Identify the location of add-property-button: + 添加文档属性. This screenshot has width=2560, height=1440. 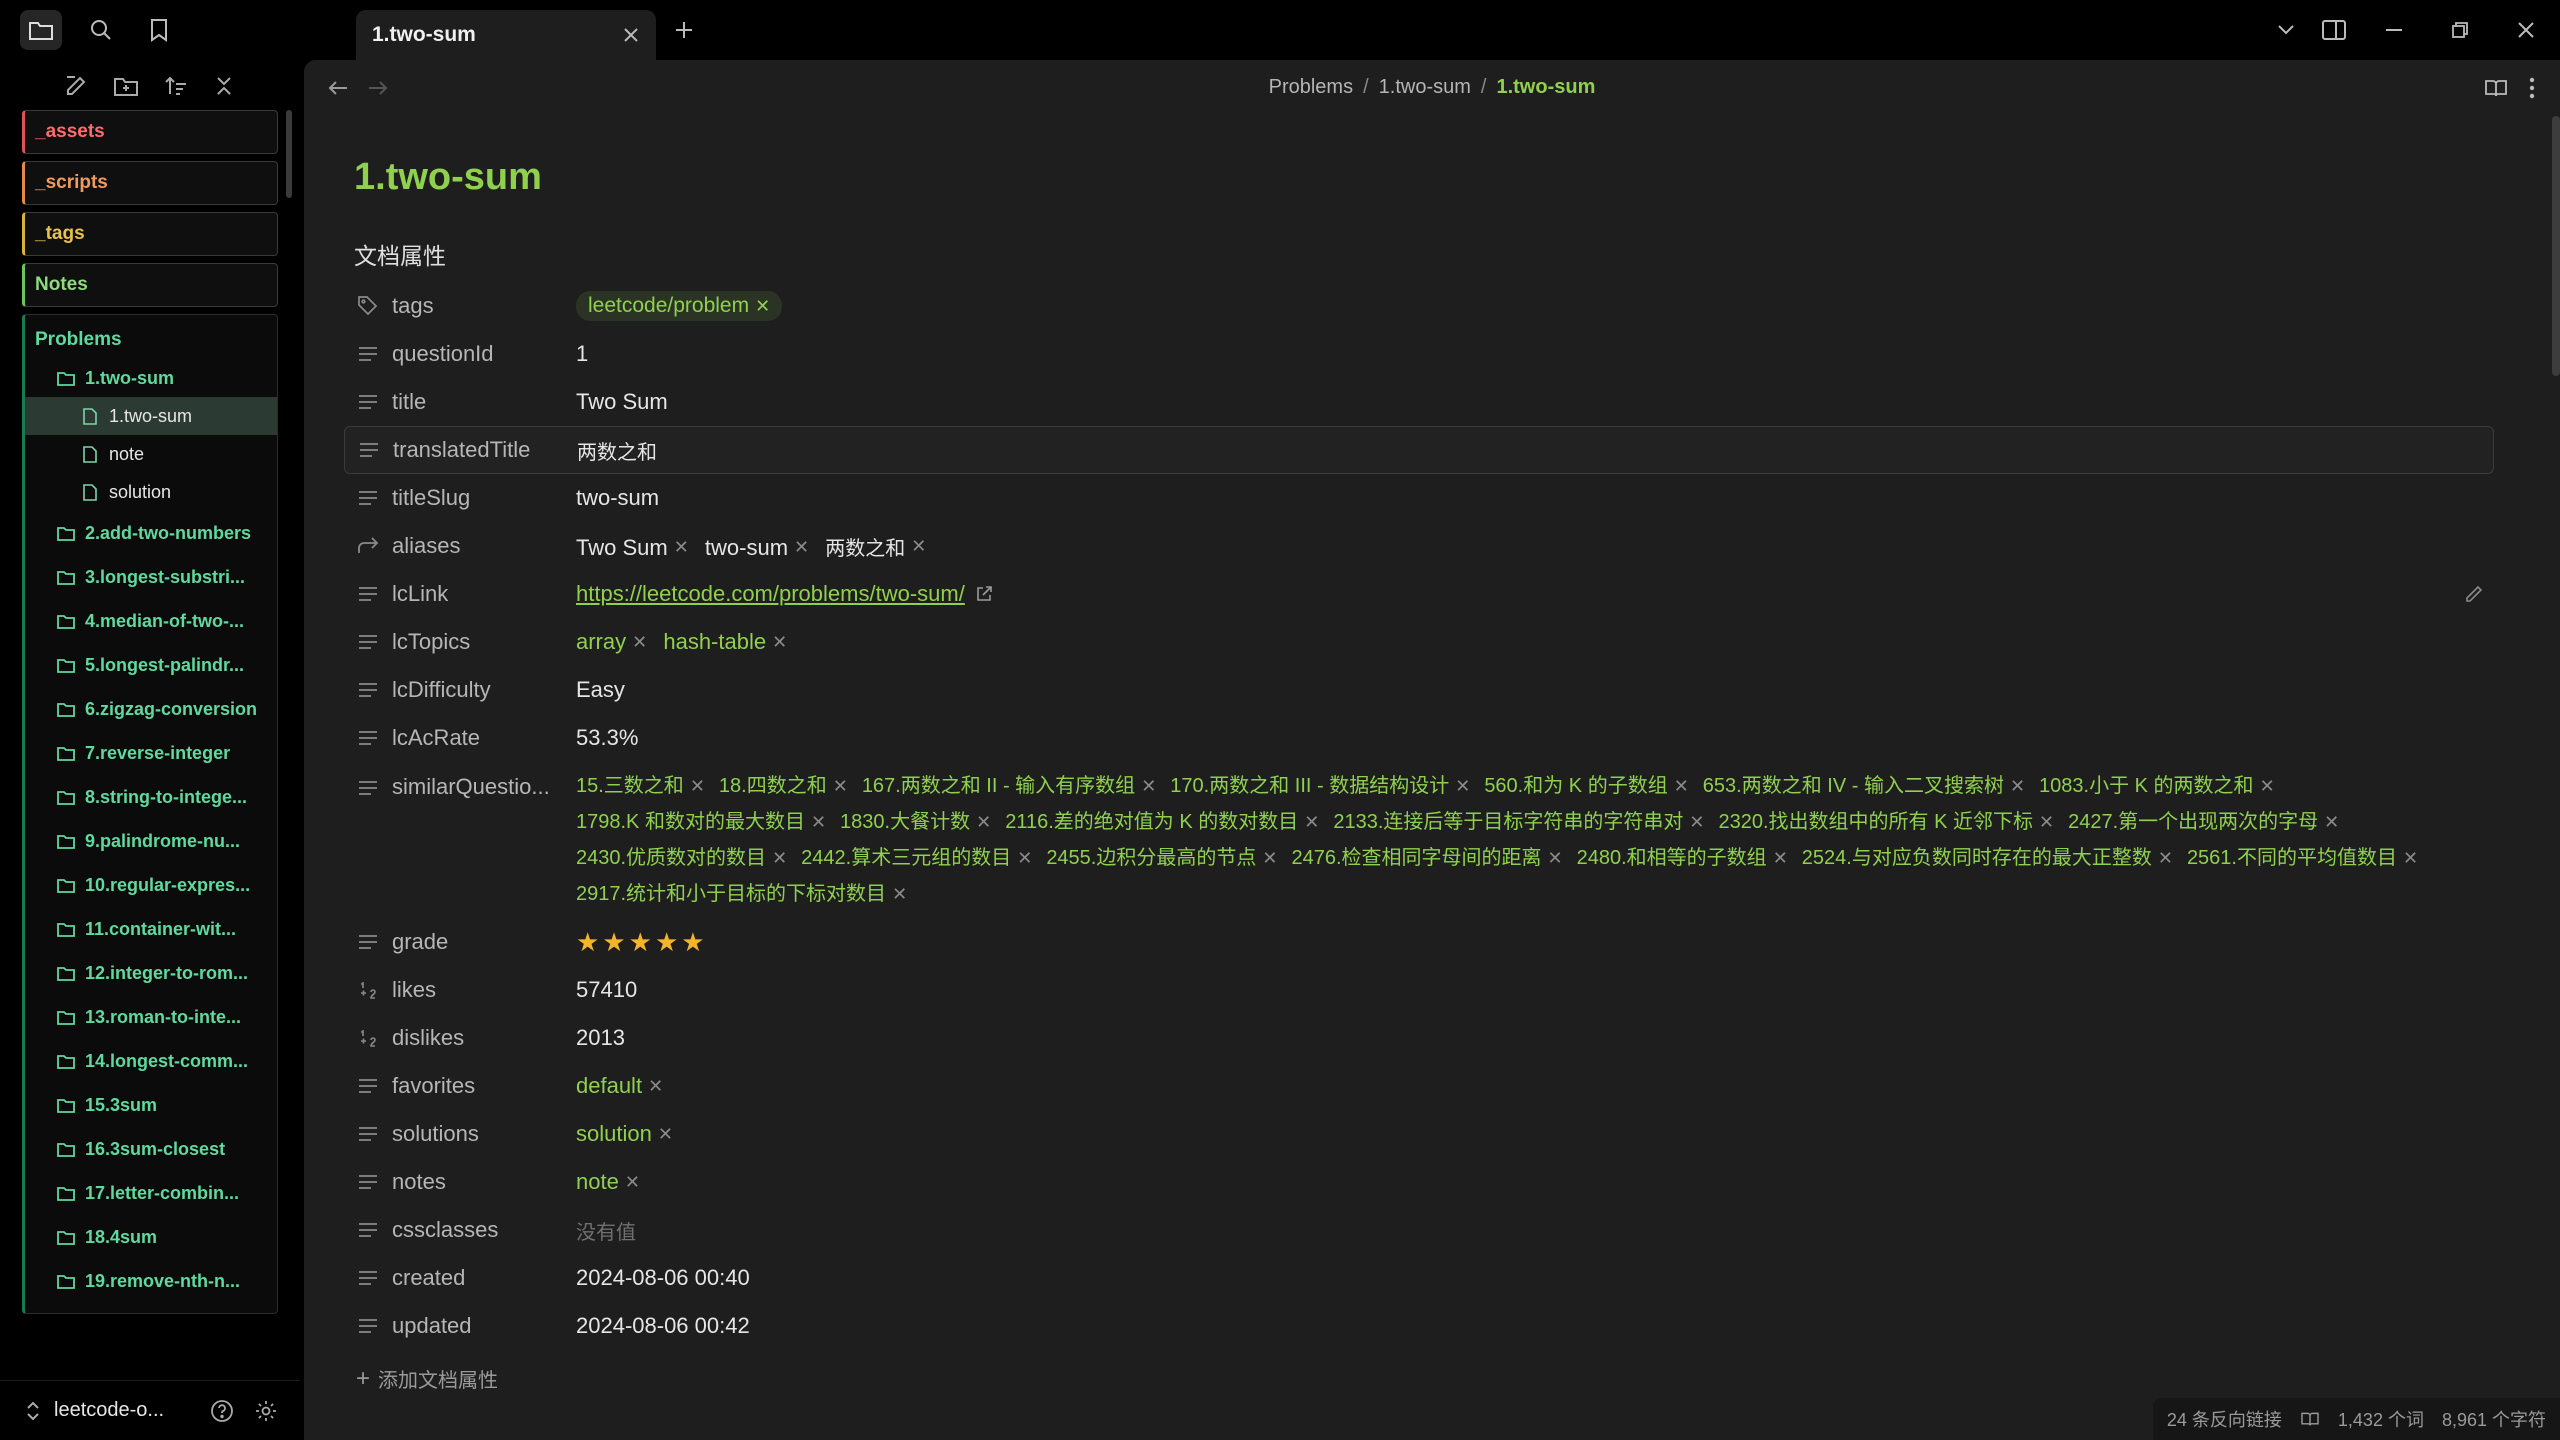
(427, 1378).